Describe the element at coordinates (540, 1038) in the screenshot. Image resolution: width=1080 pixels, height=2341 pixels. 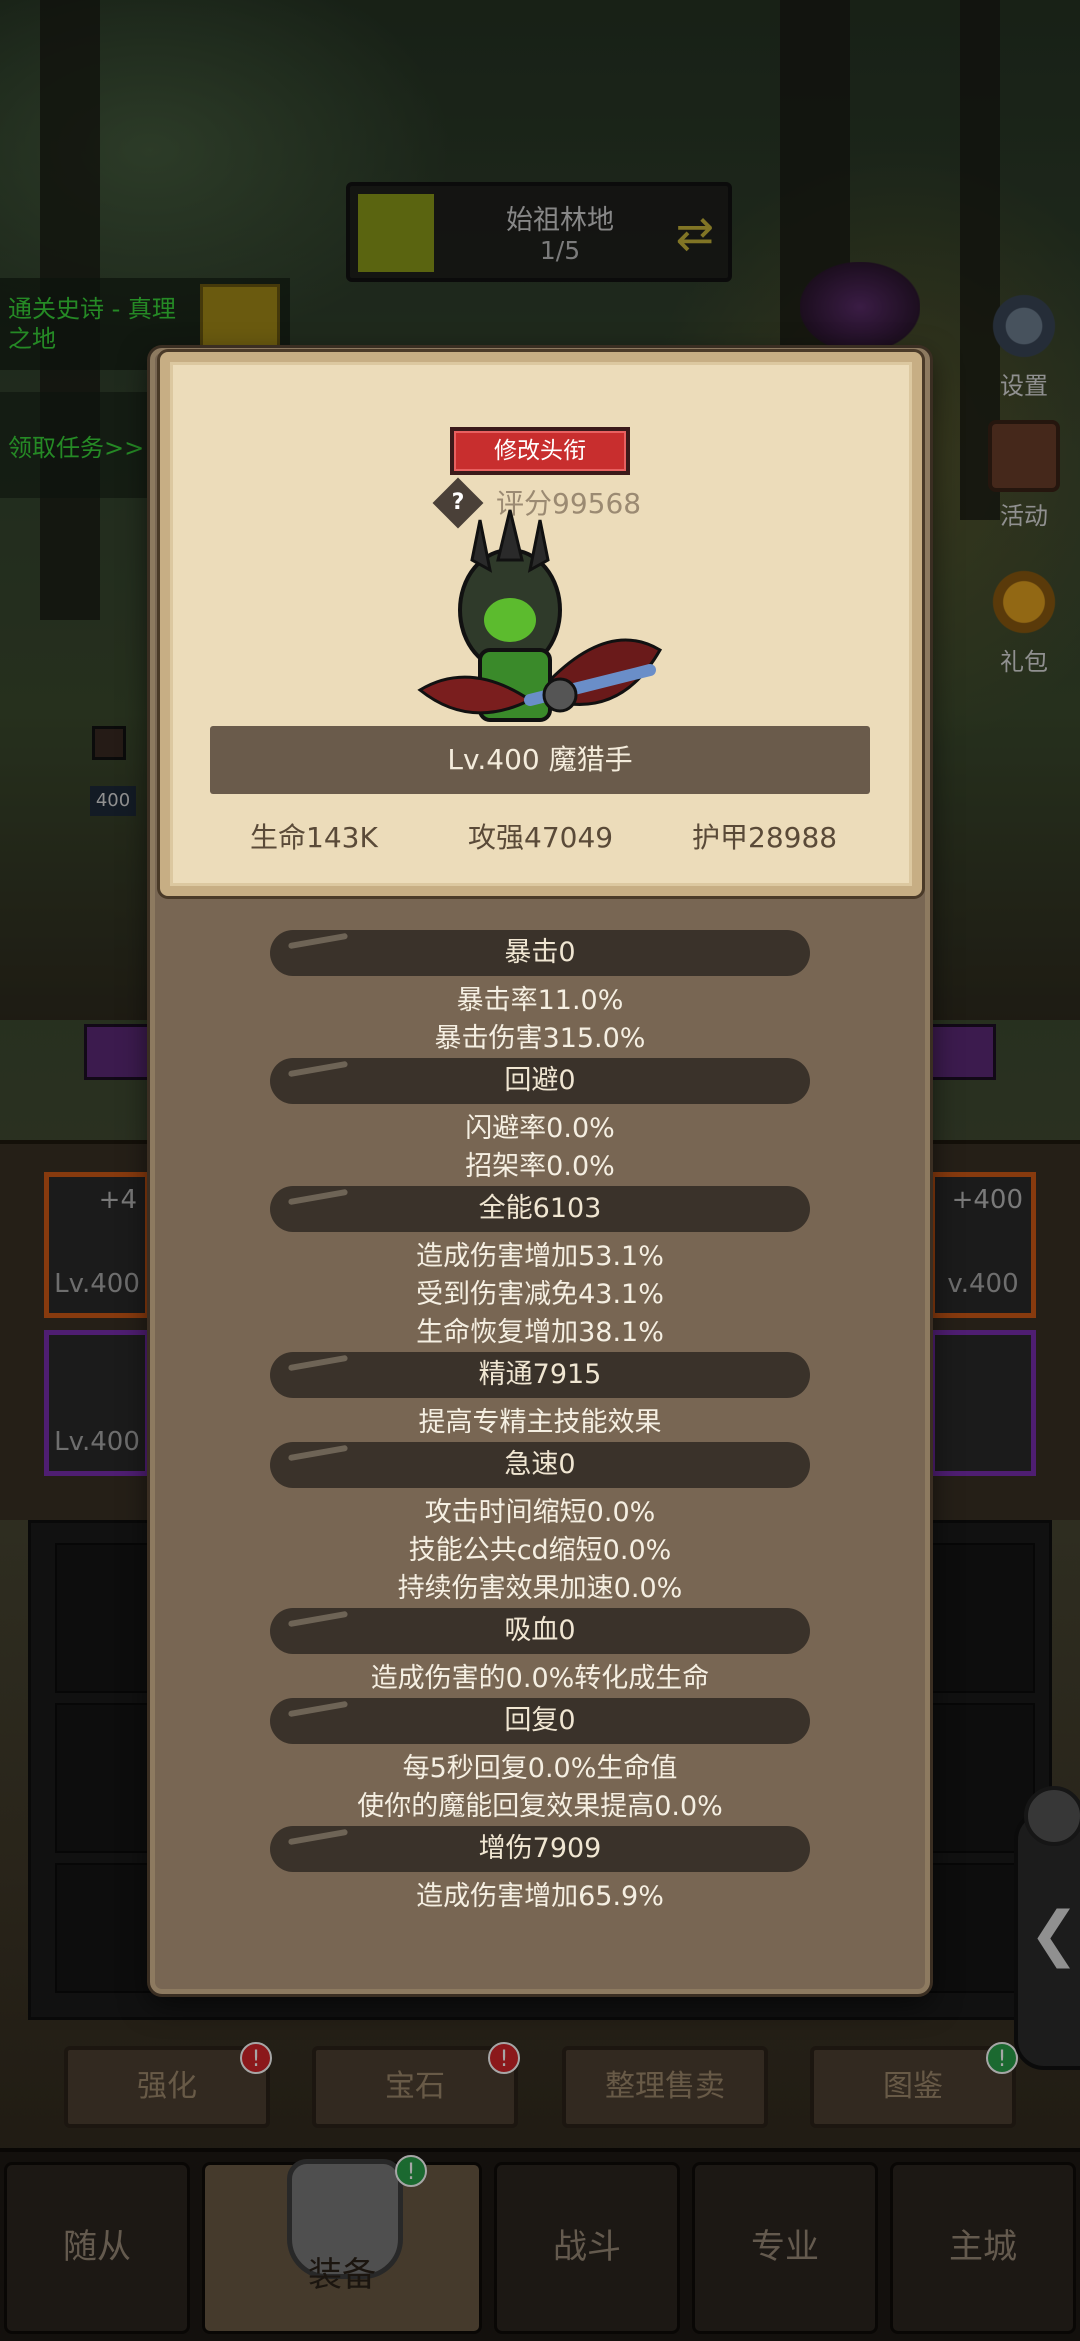
I see `stat-line: 暴击伤害315.0%` at that location.